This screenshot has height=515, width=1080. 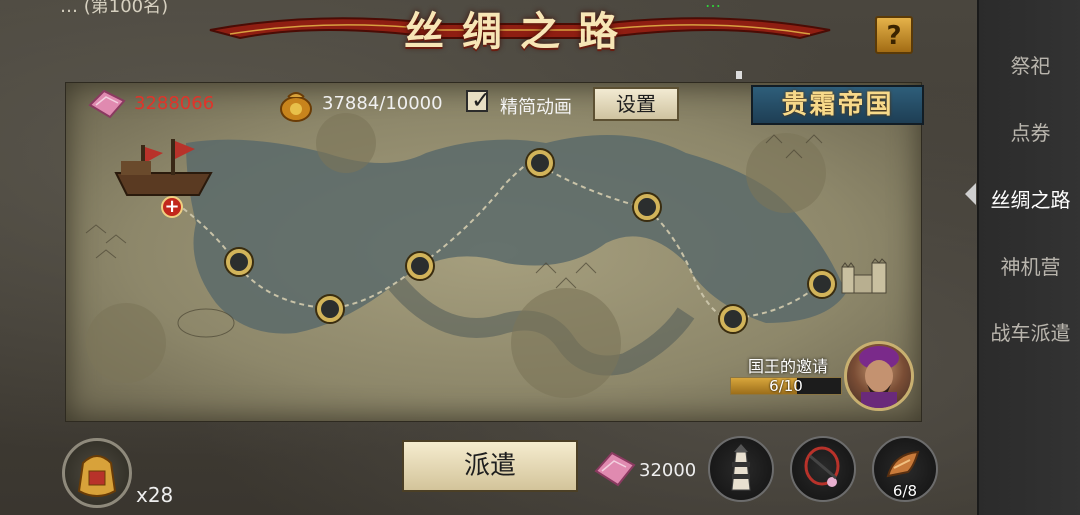 I want to click on title-banner: 丝绸之路, so click(x=520, y=34).